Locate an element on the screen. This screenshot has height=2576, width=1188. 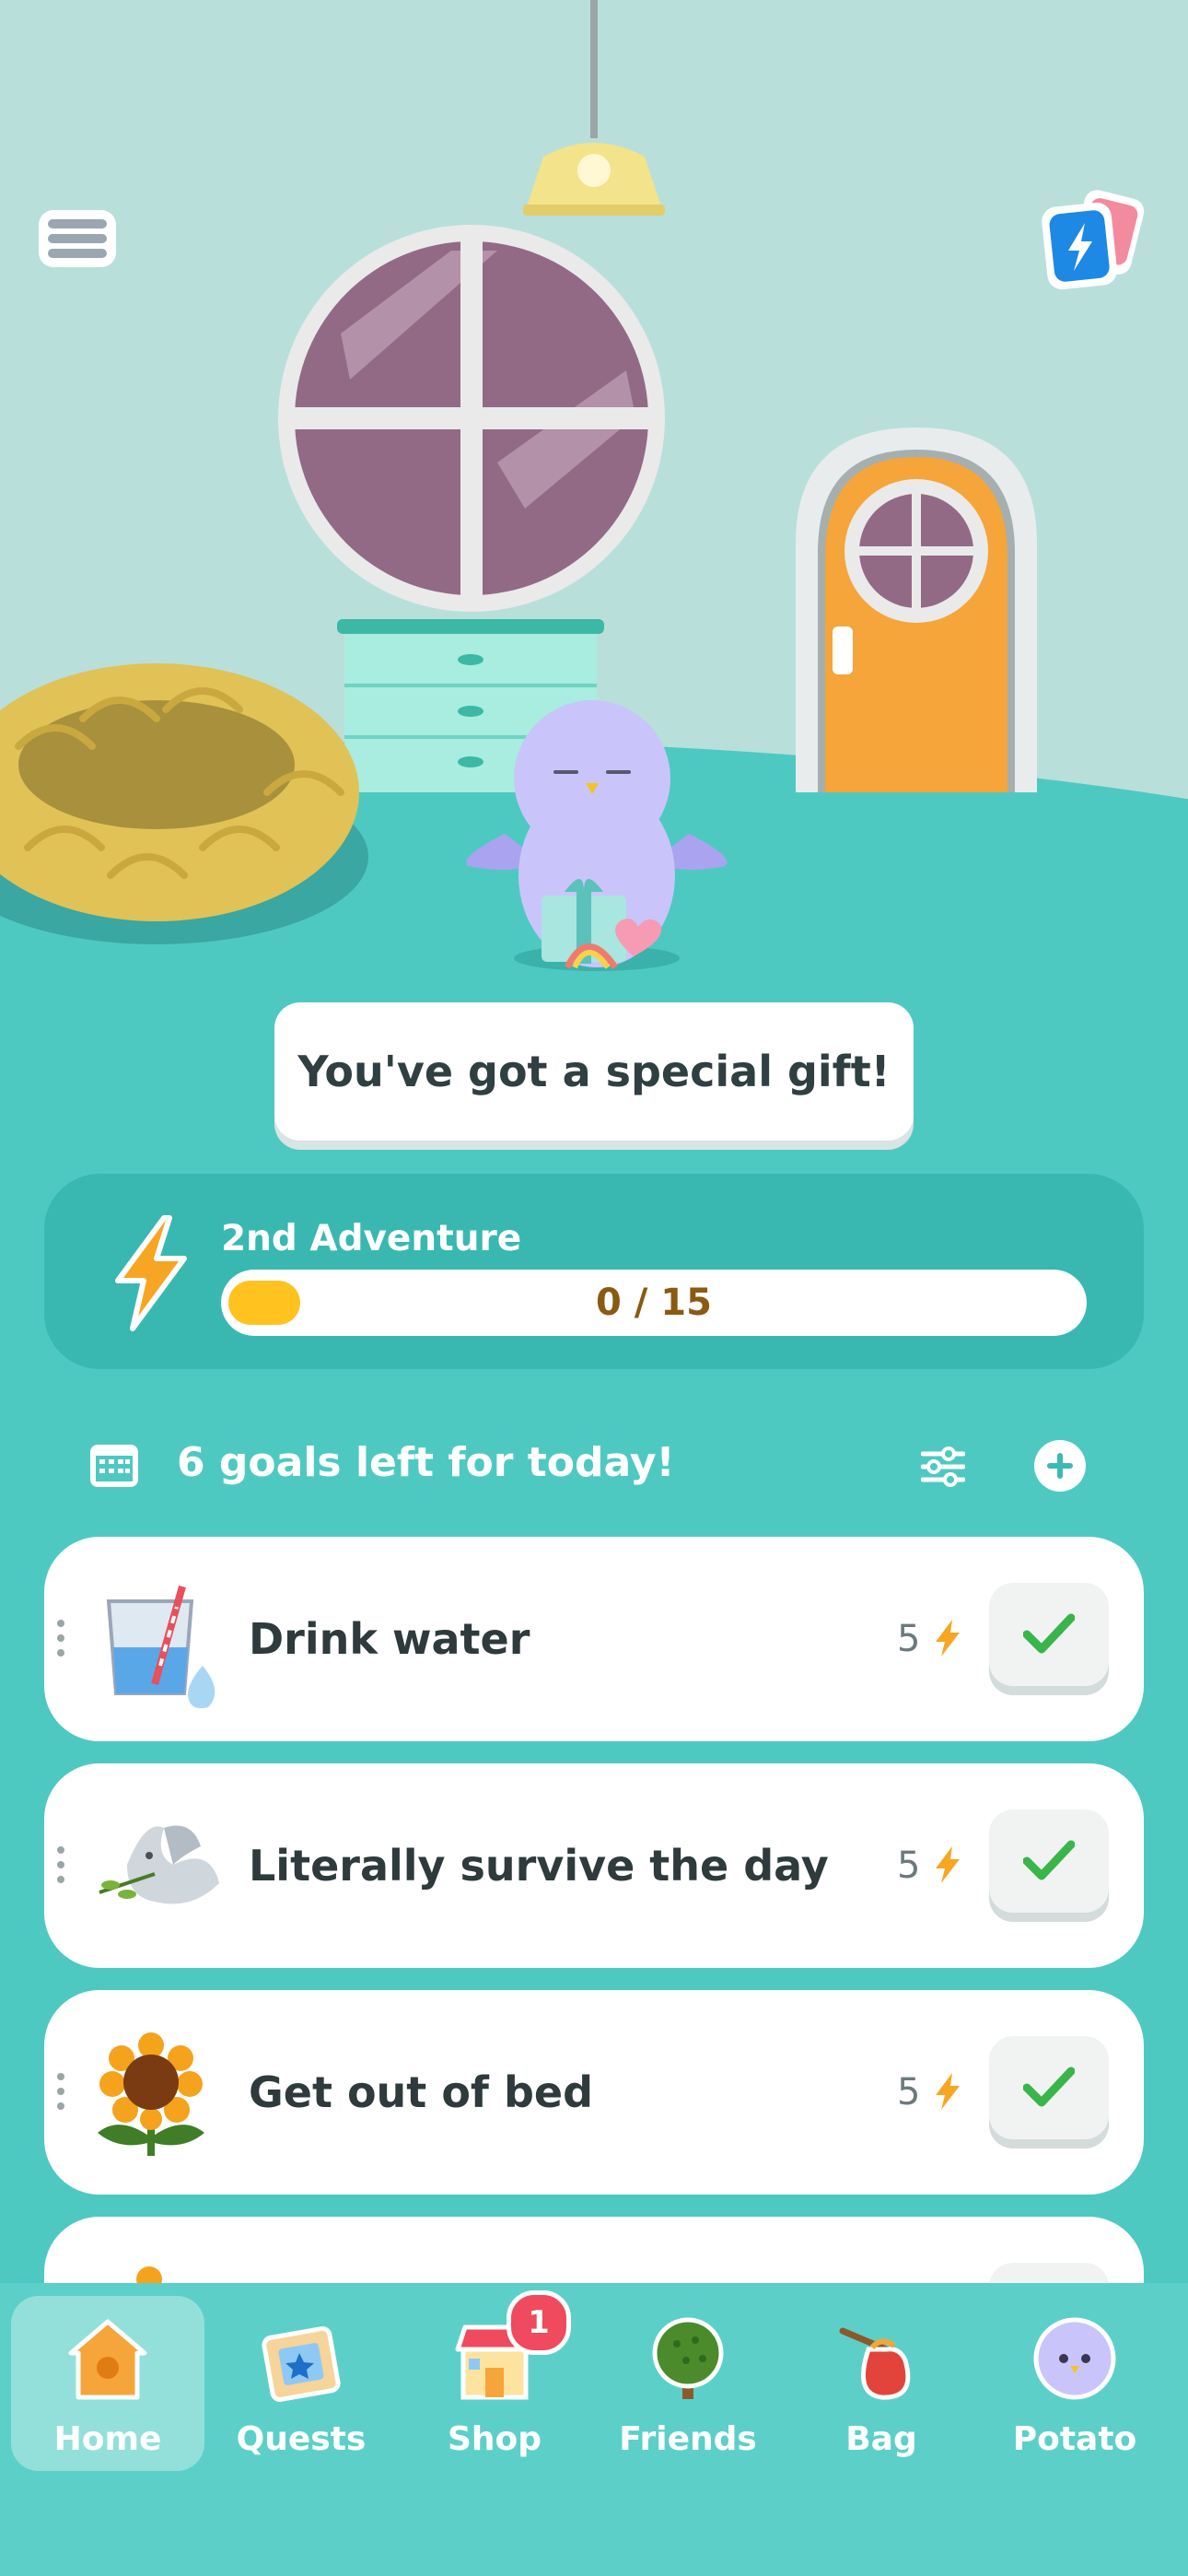
tab-home: Home is located at coordinates (107, 2383).